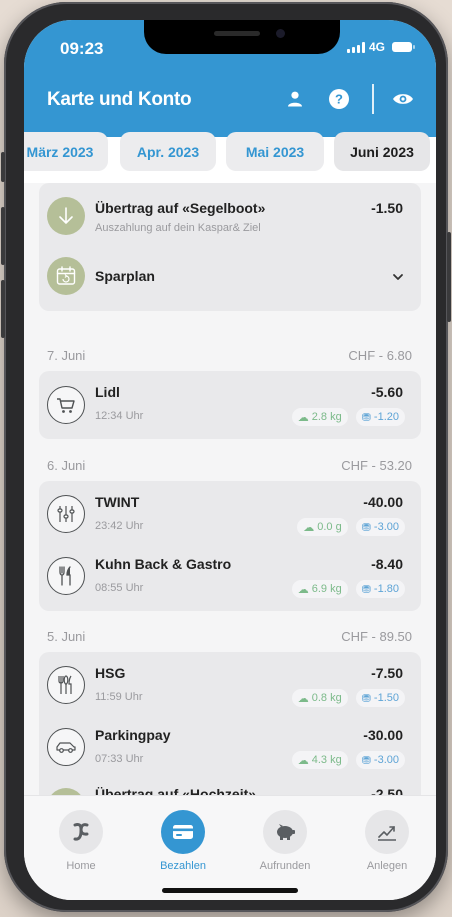 The height and width of the screenshot is (917, 452). Describe the element at coordinates (3, 309) in the screenshot. I see `volume-down-button` at that location.